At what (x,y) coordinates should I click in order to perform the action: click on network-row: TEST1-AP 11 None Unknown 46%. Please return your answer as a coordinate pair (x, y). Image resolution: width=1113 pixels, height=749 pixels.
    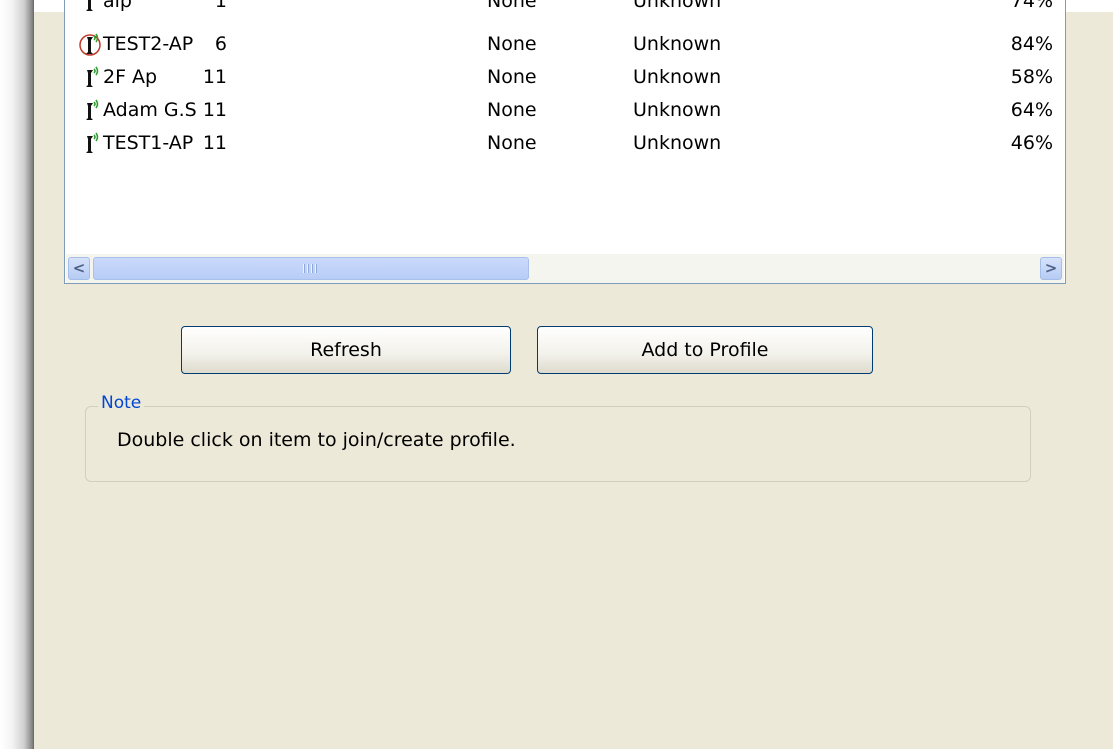
    Looking at the image, I should click on (565, 143).